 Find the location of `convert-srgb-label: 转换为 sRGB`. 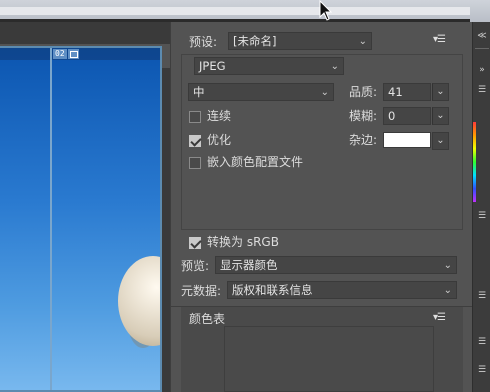

convert-srgb-label: 转换为 sRGB is located at coordinates (243, 242).